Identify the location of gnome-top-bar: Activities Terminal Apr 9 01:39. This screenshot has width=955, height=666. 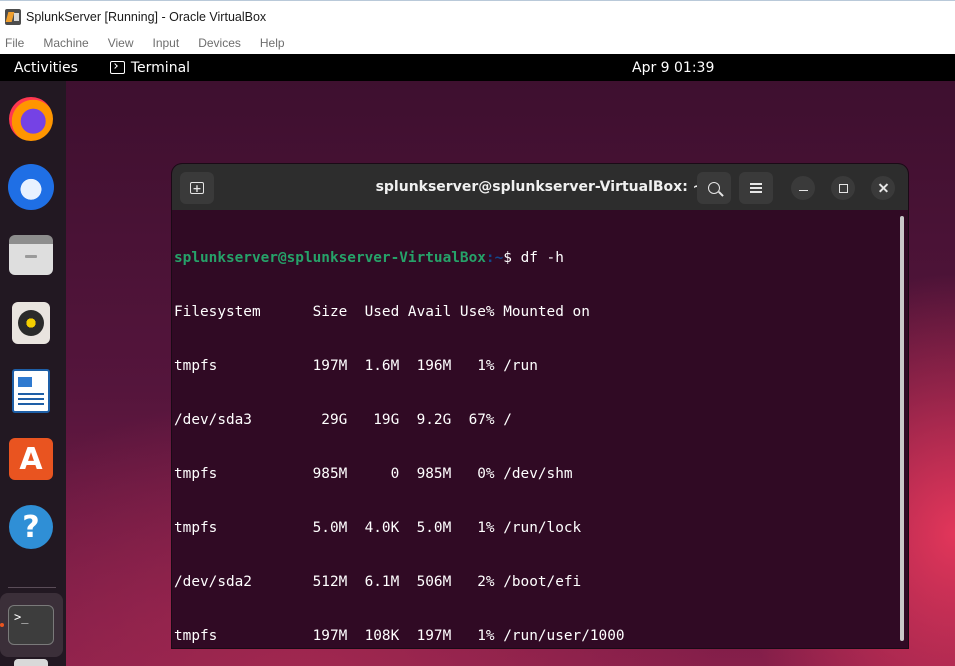
(477, 67).